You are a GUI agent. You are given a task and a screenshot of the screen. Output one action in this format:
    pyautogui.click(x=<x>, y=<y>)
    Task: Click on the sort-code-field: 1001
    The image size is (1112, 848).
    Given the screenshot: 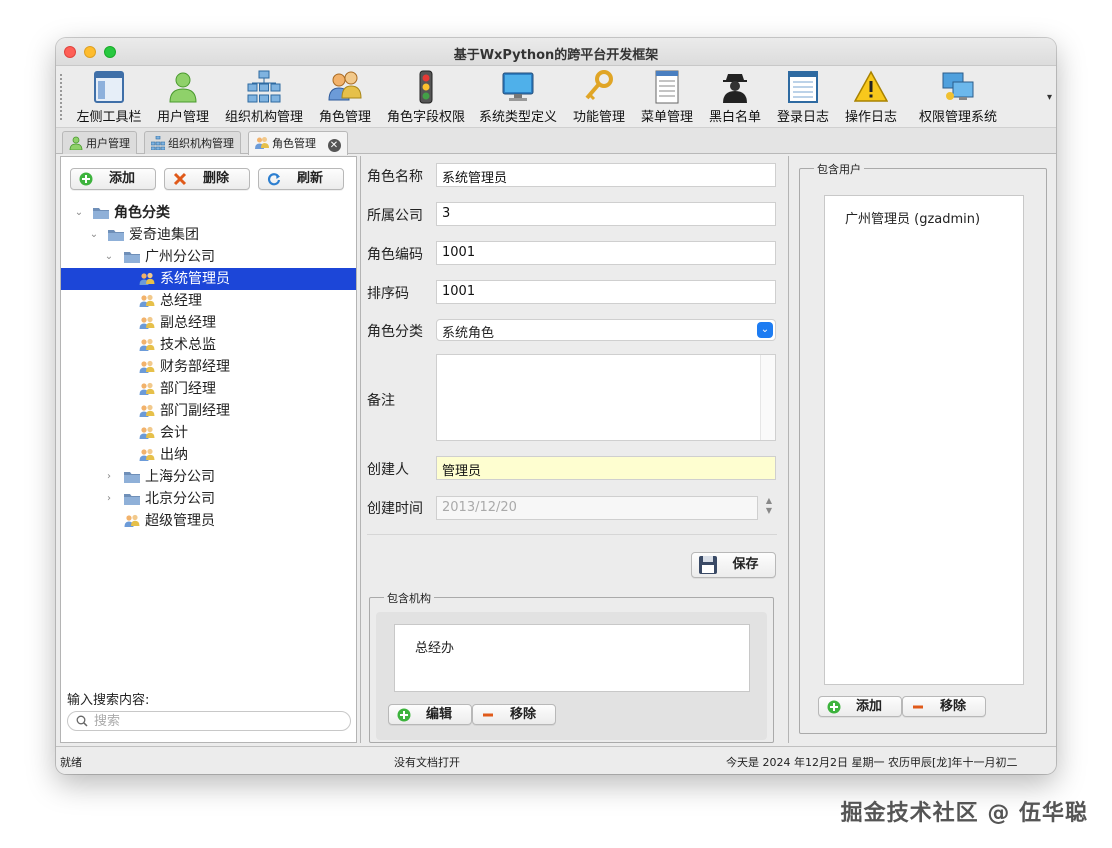 What is the action you would take?
    pyautogui.click(x=606, y=292)
    